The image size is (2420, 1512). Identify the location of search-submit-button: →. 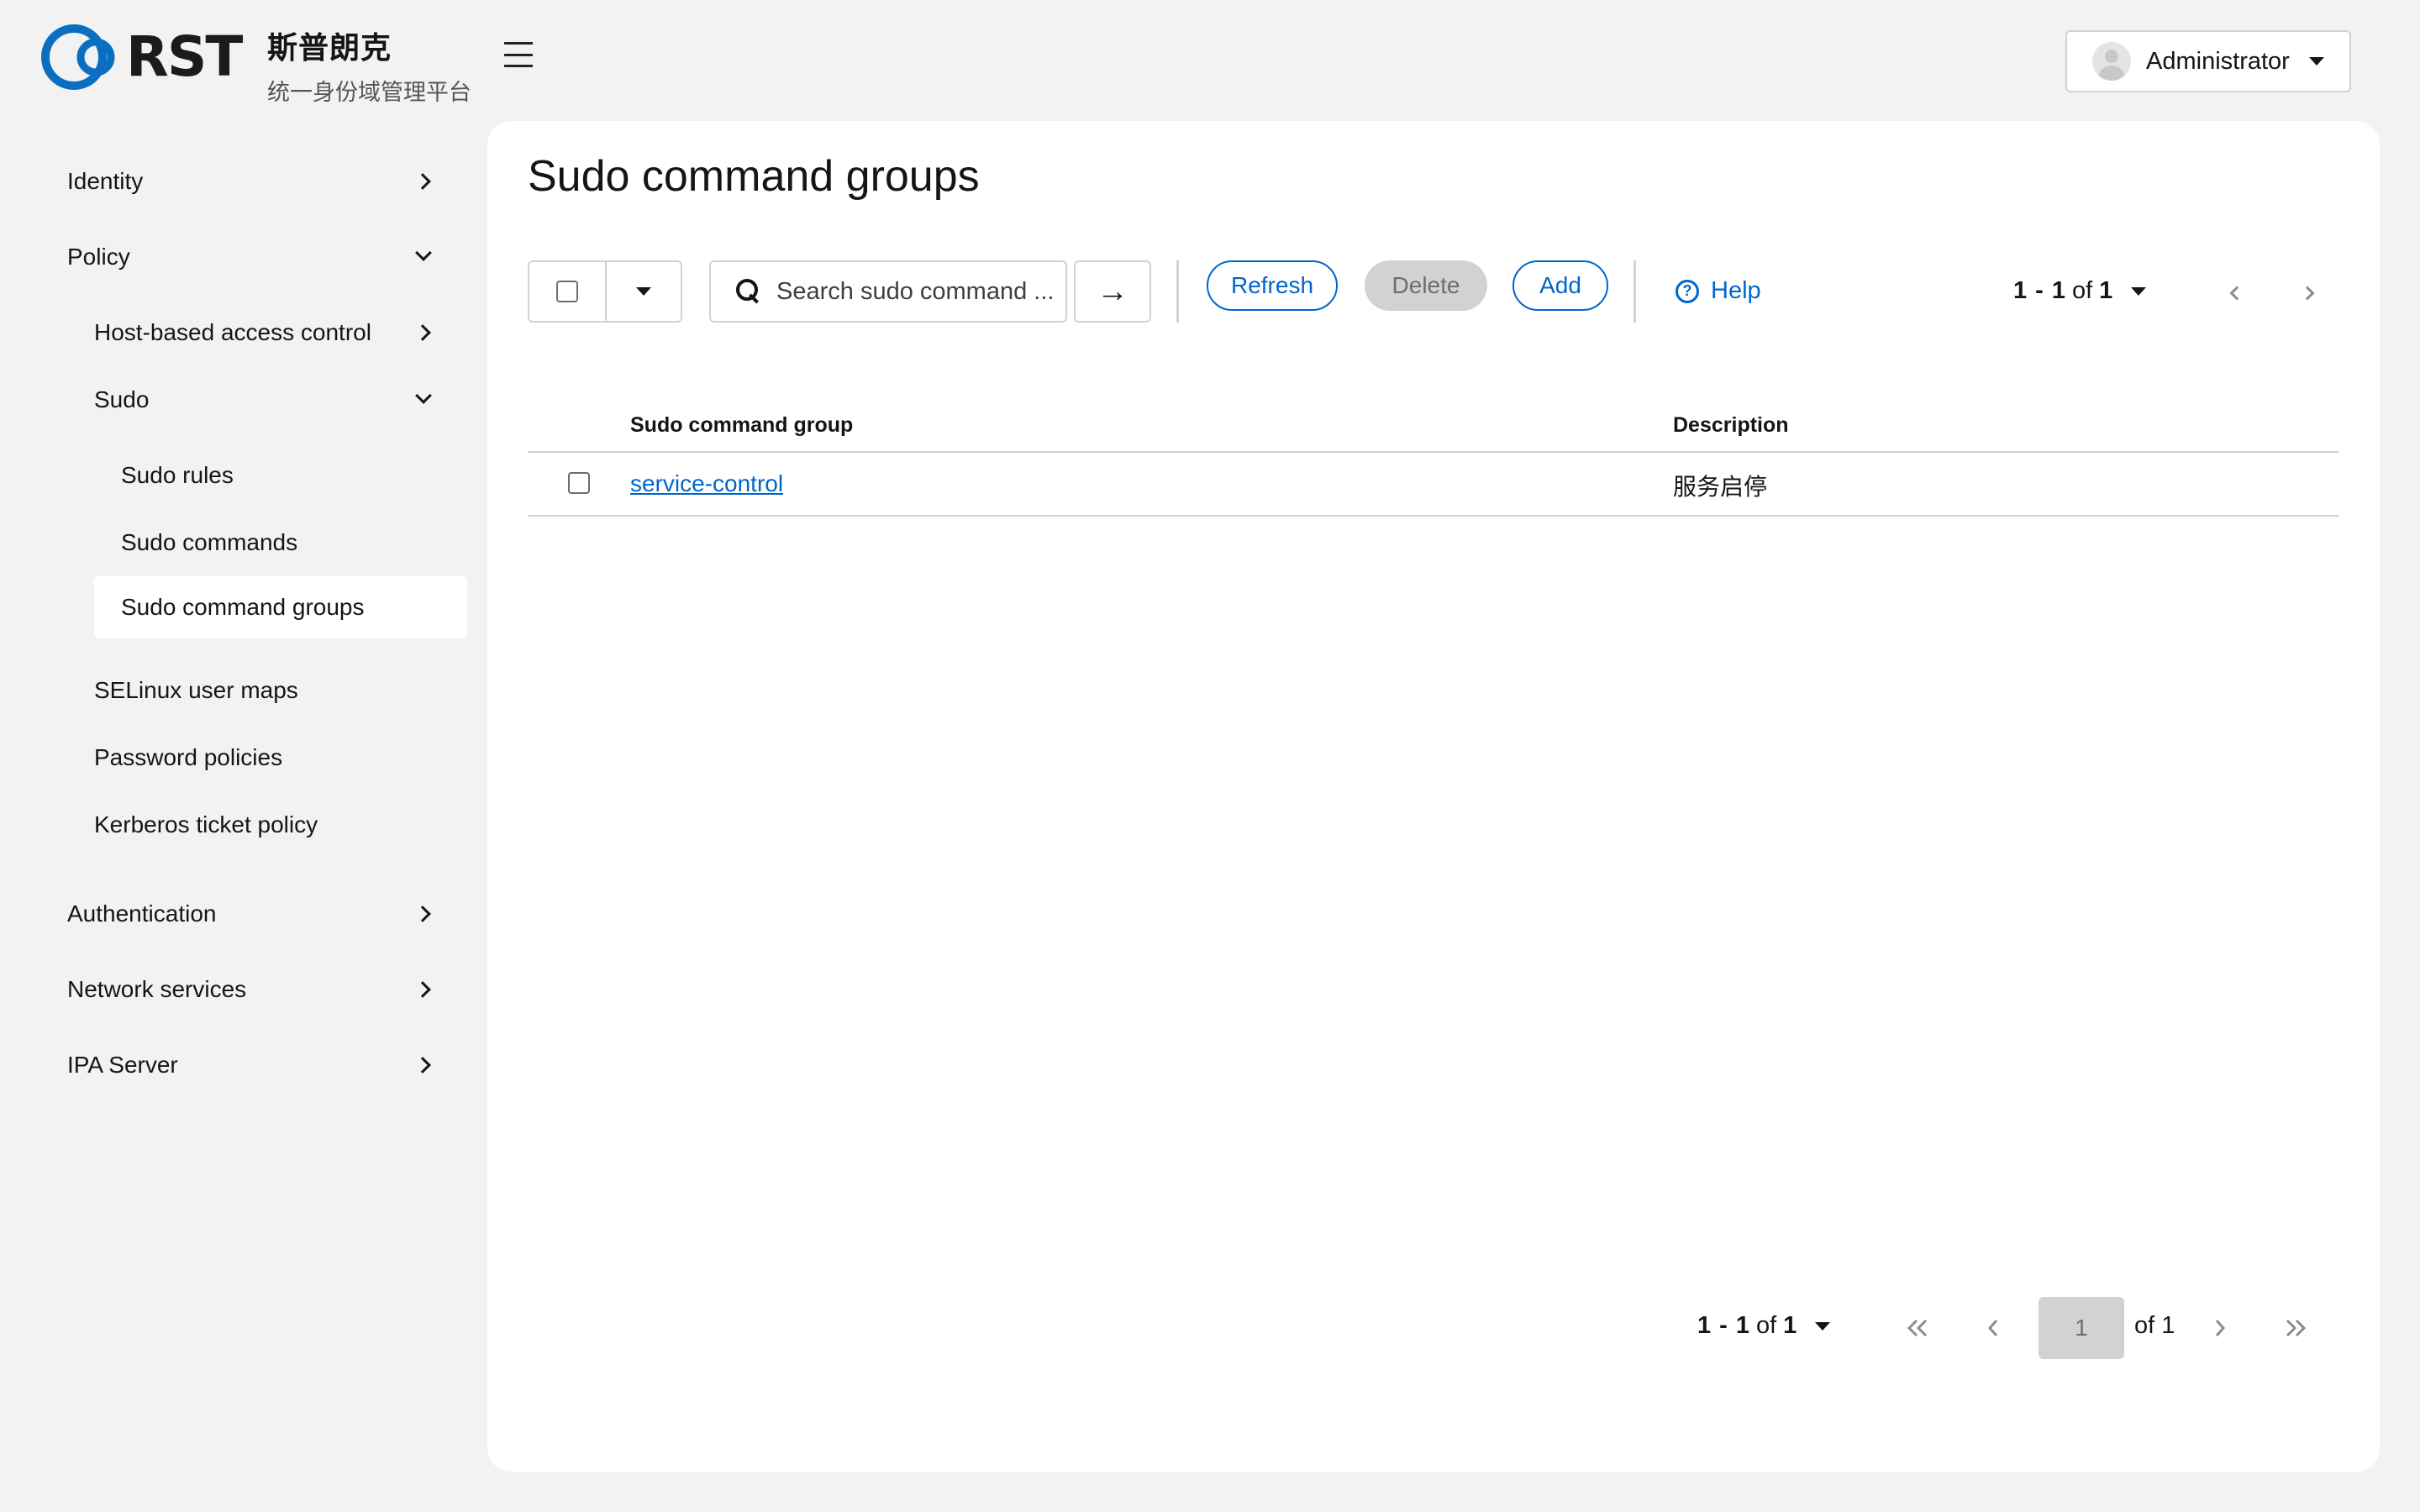
(1112, 291).